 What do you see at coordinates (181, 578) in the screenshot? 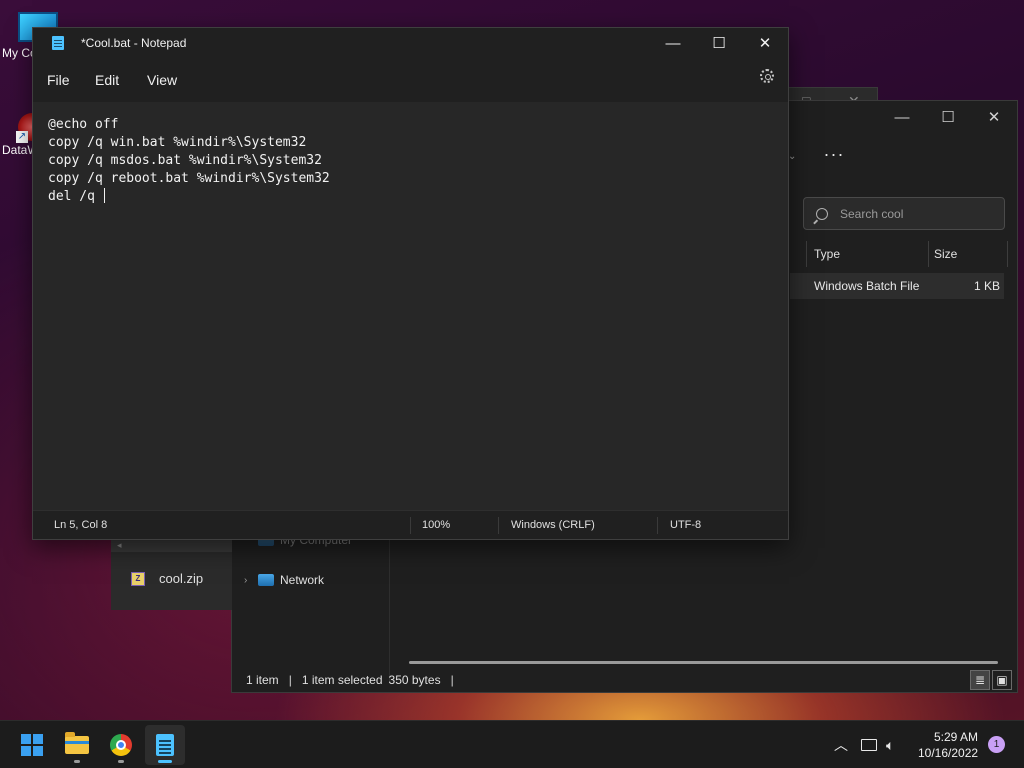
I see `zip-file-name: cool.zip` at bounding box center [181, 578].